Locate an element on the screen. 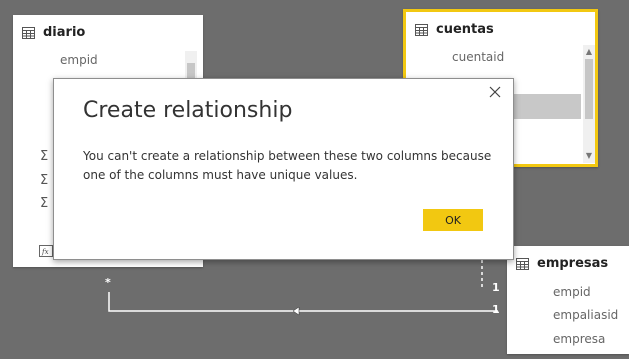 Image resolution: width=629 pixels, height=359 pixels. cardinality-many: * is located at coordinates (108, 282).